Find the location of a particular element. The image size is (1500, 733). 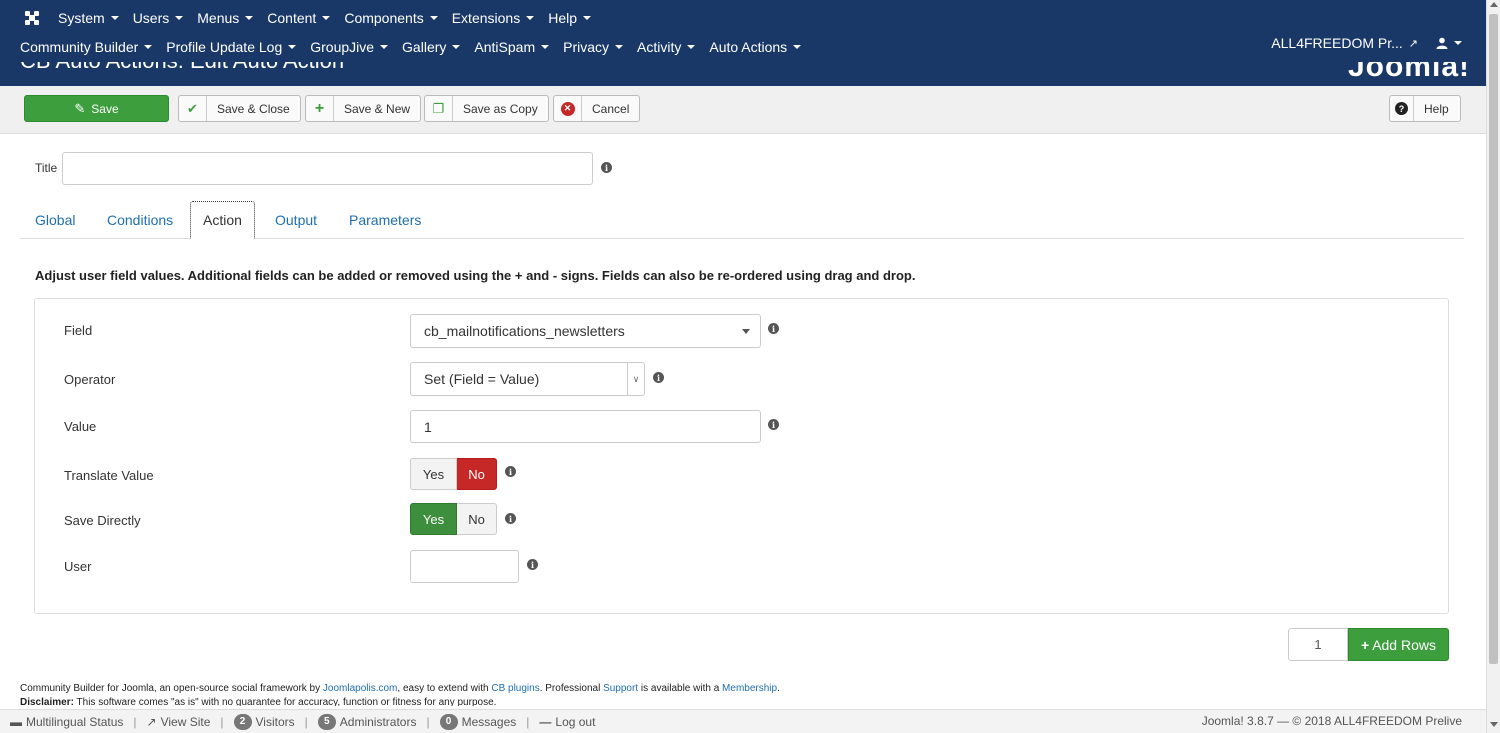

menu-system: System is located at coordinates (88, 18).